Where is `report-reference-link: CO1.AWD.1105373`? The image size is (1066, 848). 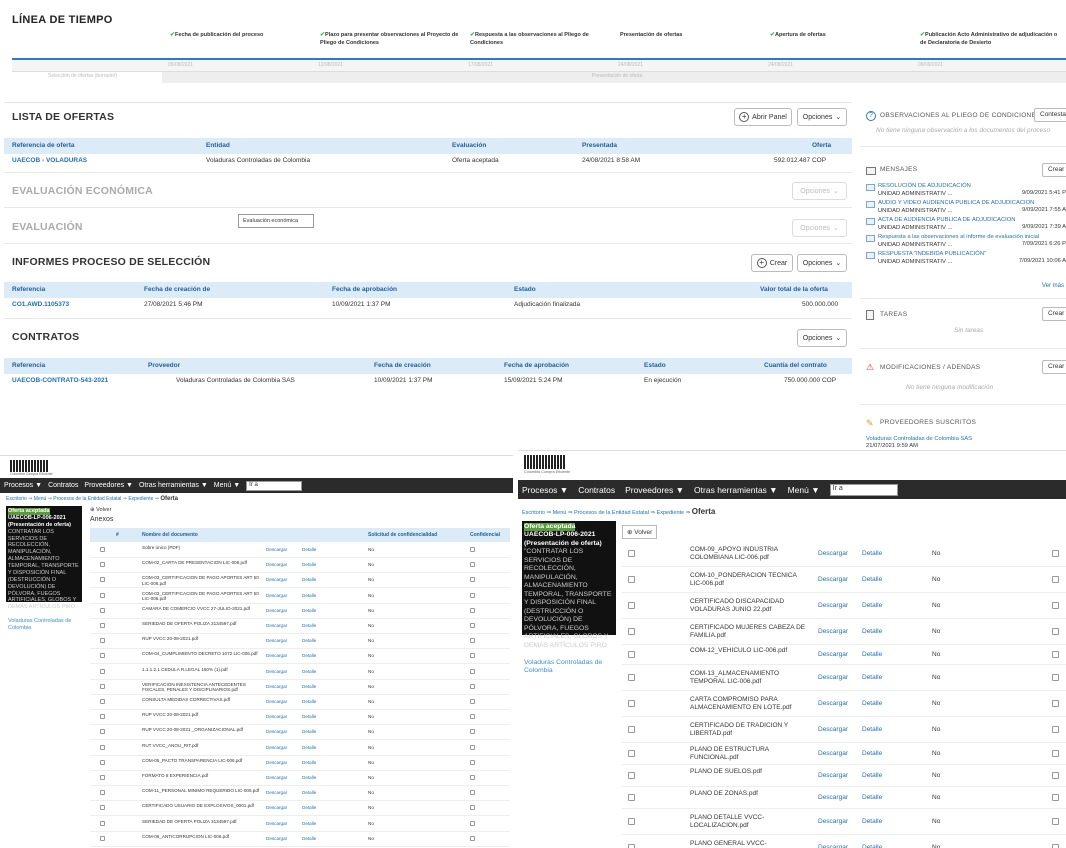
report-reference-link: CO1.AWD.1105373 is located at coordinates (40, 304).